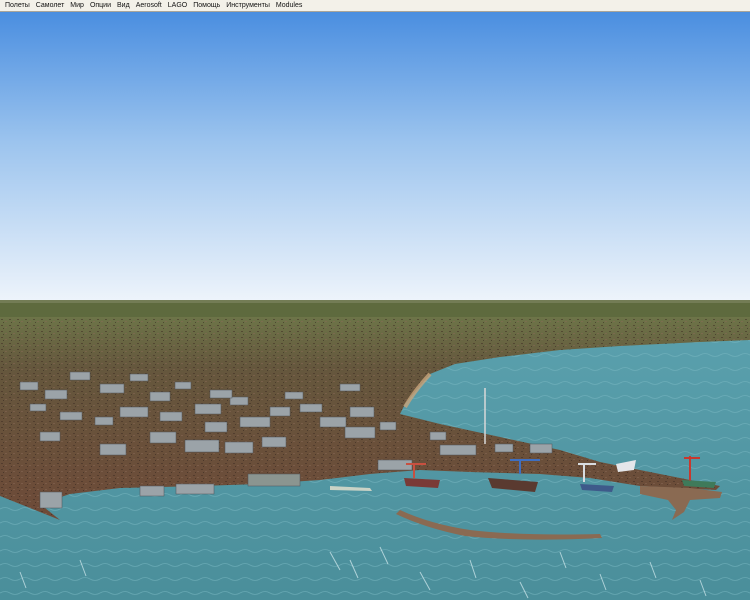  What do you see at coordinates (206, 5) in the screenshot?
I see `menu-help: Помощь` at bounding box center [206, 5].